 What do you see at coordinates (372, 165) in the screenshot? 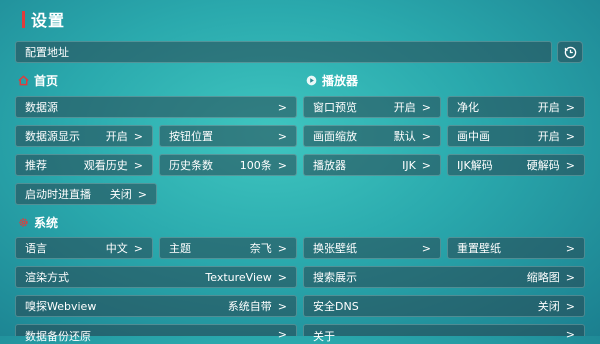
I see `player-row: 播放器 IJK >` at bounding box center [372, 165].